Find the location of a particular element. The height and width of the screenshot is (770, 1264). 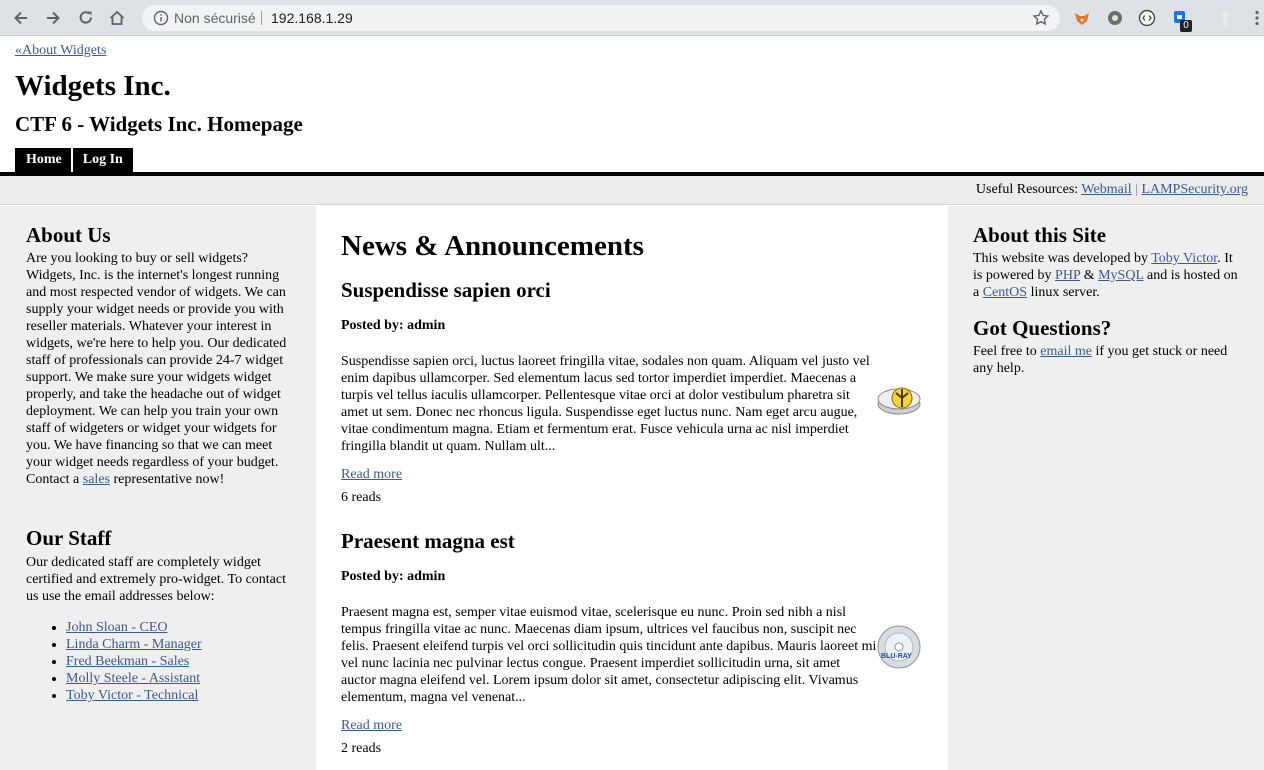

list-item: Fred Beekman - Sales is located at coordinates (179, 661).